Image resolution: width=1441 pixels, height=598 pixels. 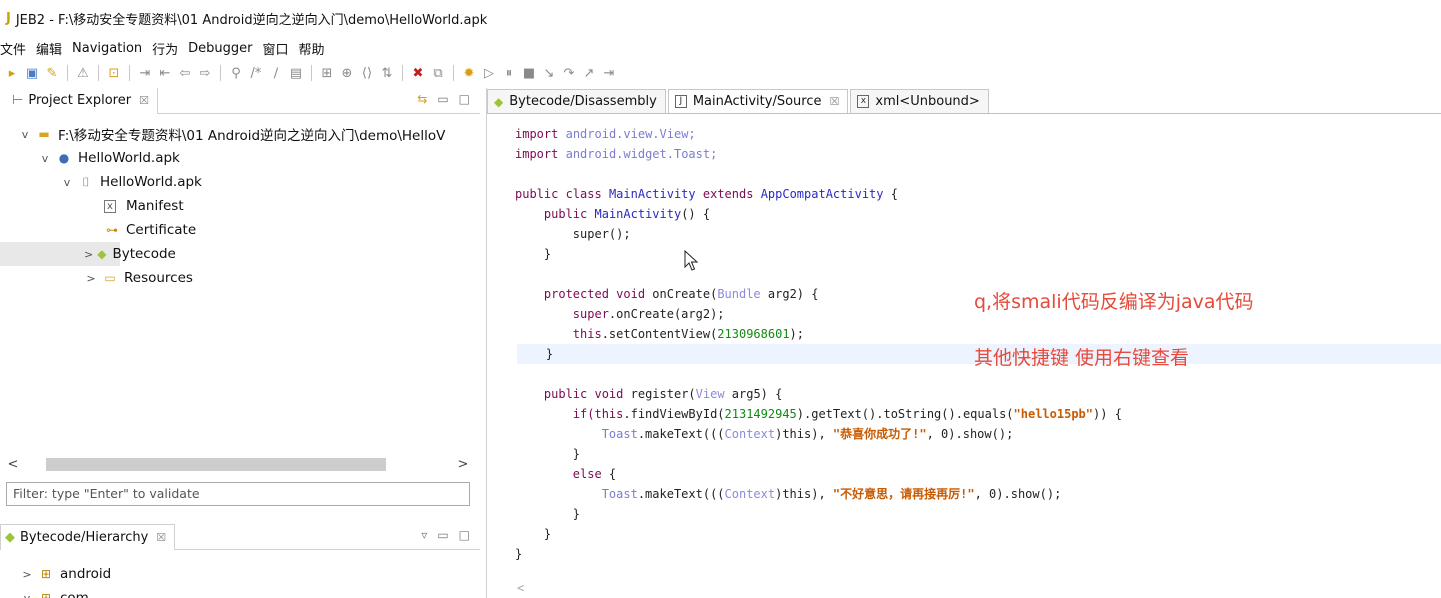 I want to click on jump-icon: ⇥, so click(x=145, y=73).